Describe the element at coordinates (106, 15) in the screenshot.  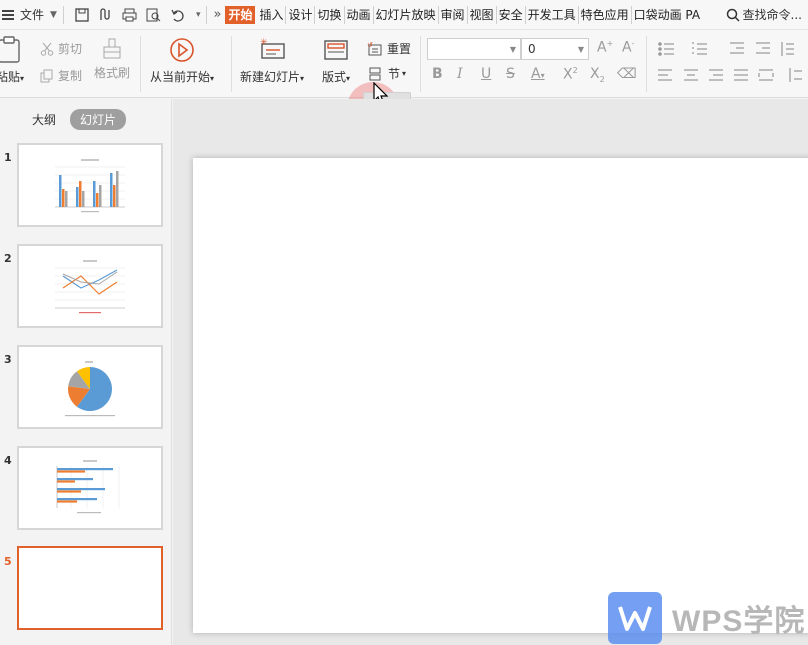
I see `export-pdf-icon` at that location.